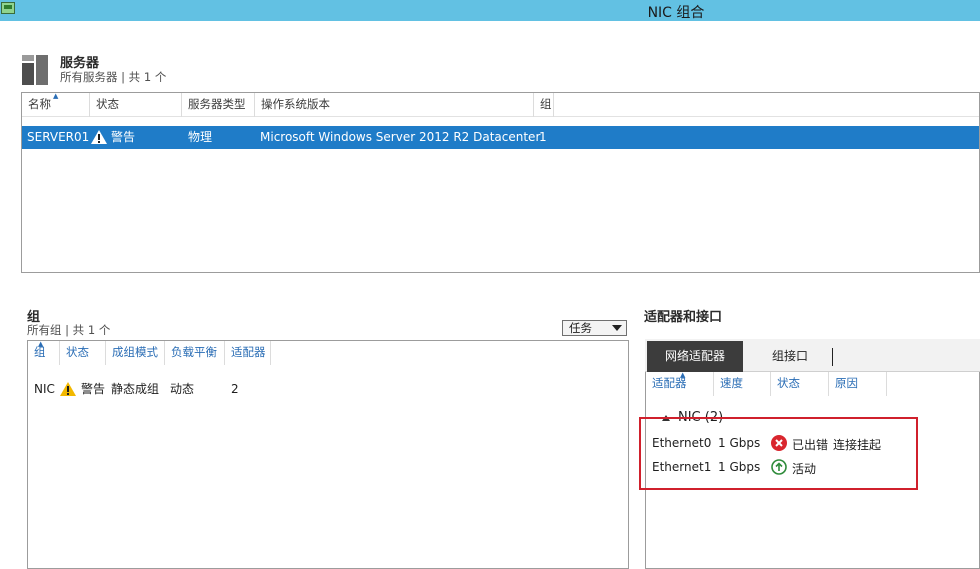 The height and width of the screenshot is (569, 980). What do you see at coordinates (695, 356) in the screenshot?
I see `tab-network-adapters: 网络适配器` at bounding box center [695, 356].